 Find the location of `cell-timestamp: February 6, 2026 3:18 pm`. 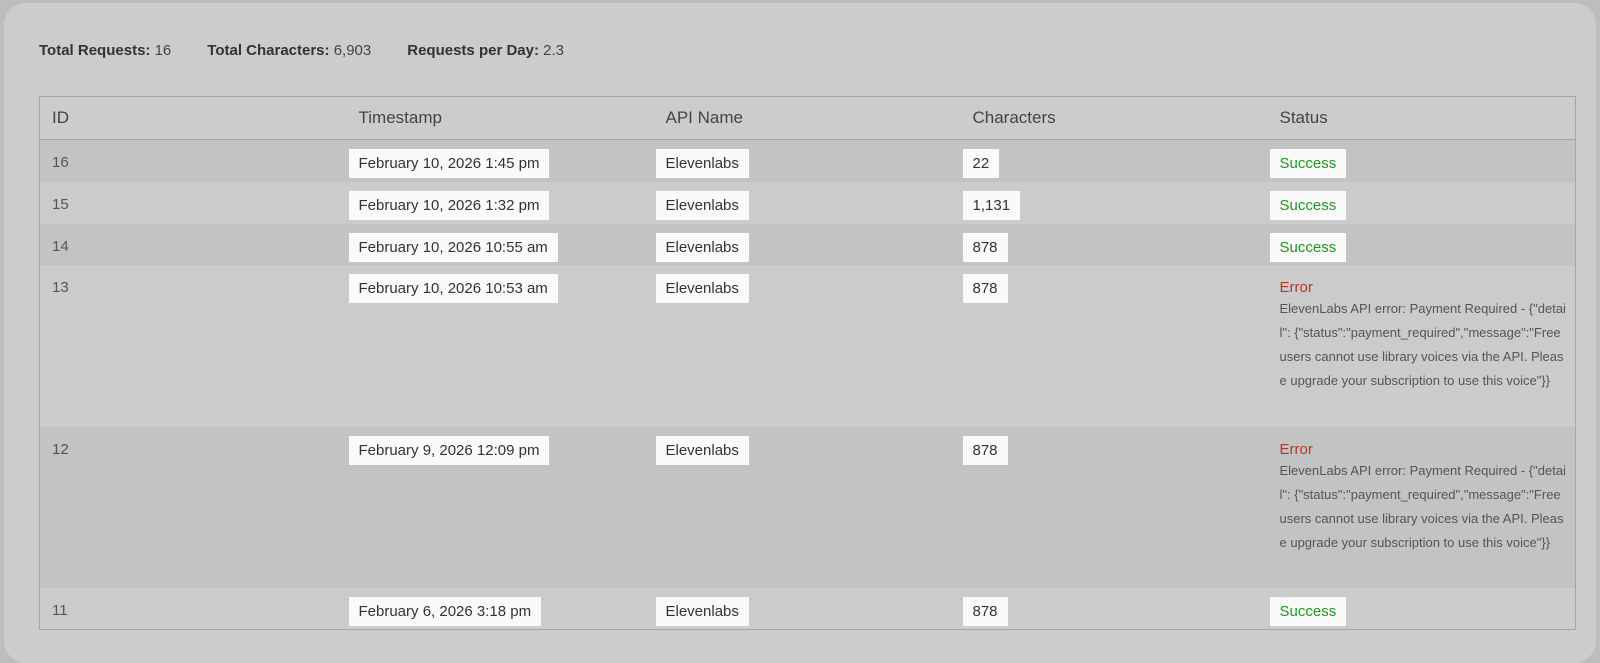

cell-timestamp: February 6, 2026 3:18 pm is located at coordinates (500, 608).